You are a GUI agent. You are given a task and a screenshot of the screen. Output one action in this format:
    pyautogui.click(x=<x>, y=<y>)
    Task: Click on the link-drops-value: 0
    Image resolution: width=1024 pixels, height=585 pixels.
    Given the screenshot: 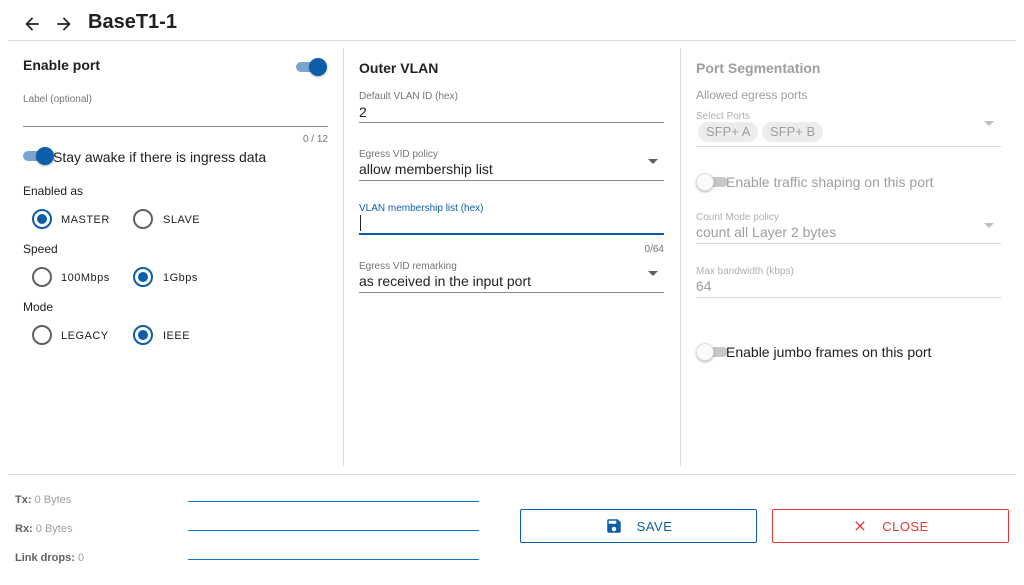 What is the action you would take?
    pyautogui.click(x=81, y=558)
    